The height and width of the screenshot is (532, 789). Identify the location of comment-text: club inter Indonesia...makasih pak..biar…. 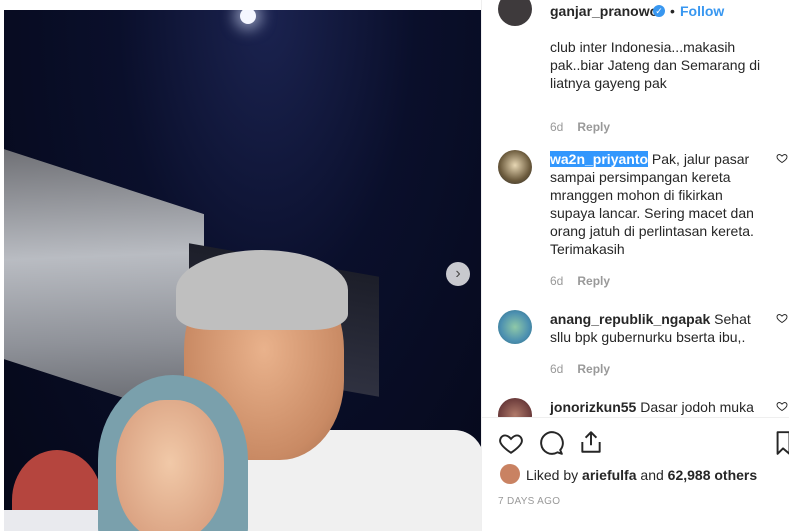
(655, 65).